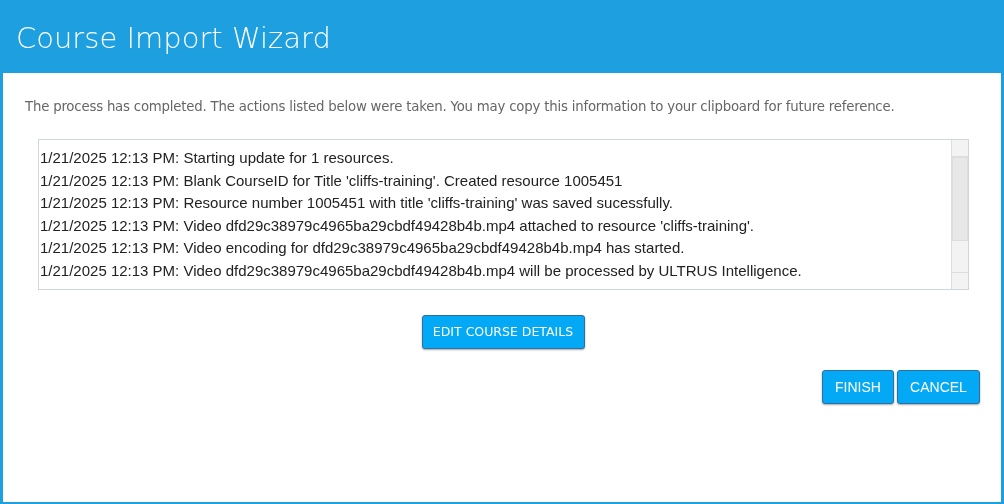 The image size is (1004, 504). Describe the element at coordinates (173, 38) in the screenshot. I see `window-title: Course Import Wizard` at that location.